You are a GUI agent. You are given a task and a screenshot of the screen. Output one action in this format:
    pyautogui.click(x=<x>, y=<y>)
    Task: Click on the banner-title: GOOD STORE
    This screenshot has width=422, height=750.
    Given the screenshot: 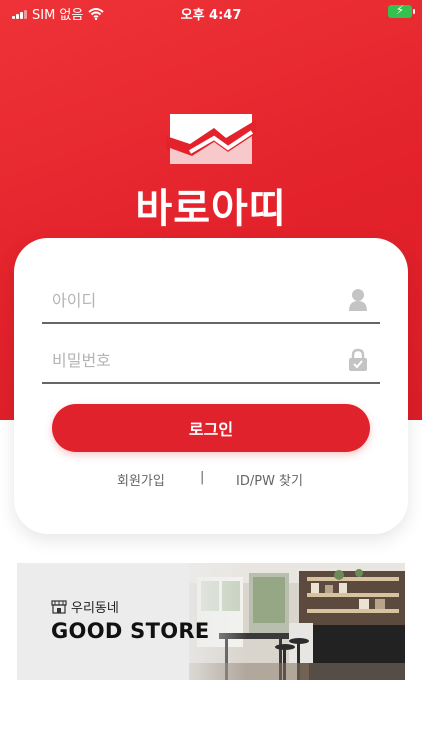 What is the action you would take?
    pyautogui.click(x=130, y=631)
    